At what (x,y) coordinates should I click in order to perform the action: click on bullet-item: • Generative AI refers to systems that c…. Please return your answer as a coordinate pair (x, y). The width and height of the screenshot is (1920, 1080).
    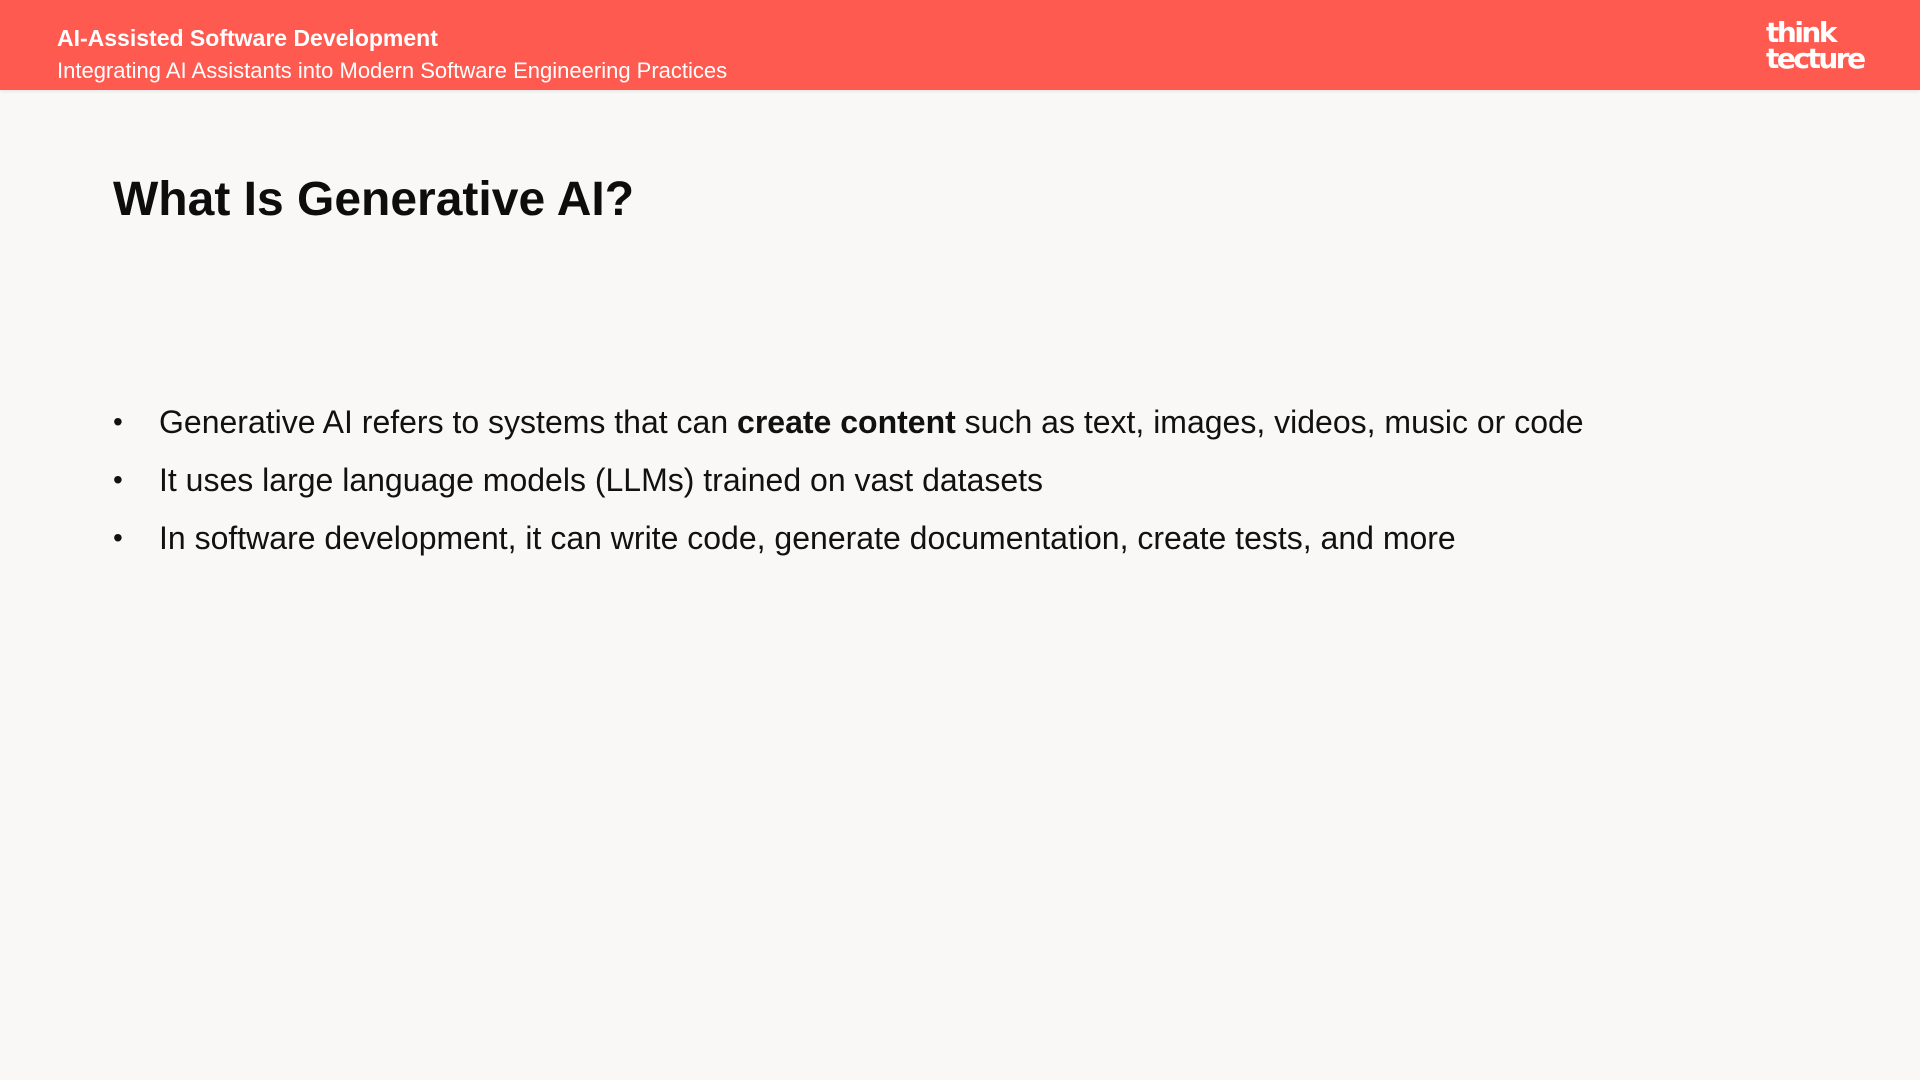
    Looking at the image, I should click on (848, 427).